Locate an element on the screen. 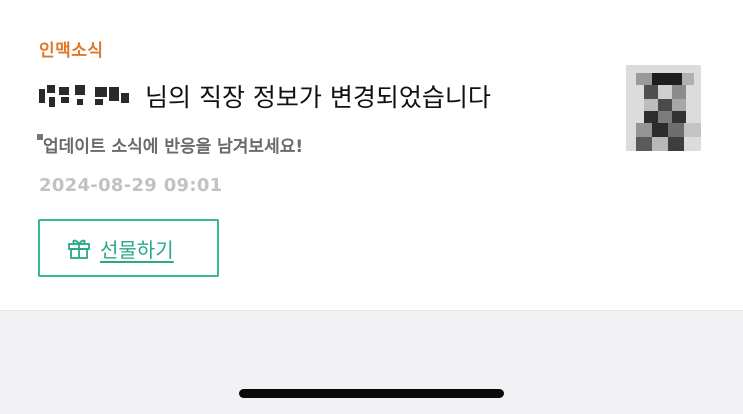  notification-timestamp: 2024-08-29 09:01 is located at coordinates (131, 185).